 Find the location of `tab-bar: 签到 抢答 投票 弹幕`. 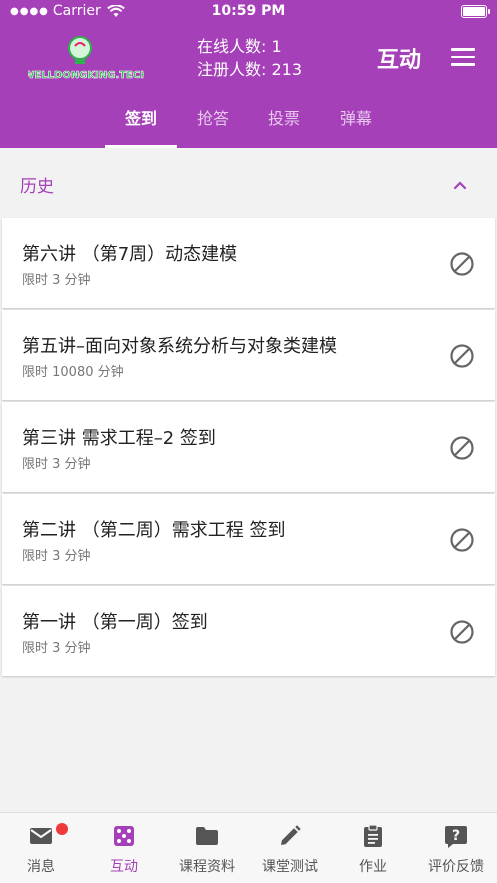

tab-bar: 签到 抢答 投票 弹幕 is located at coordinates (248, 124).